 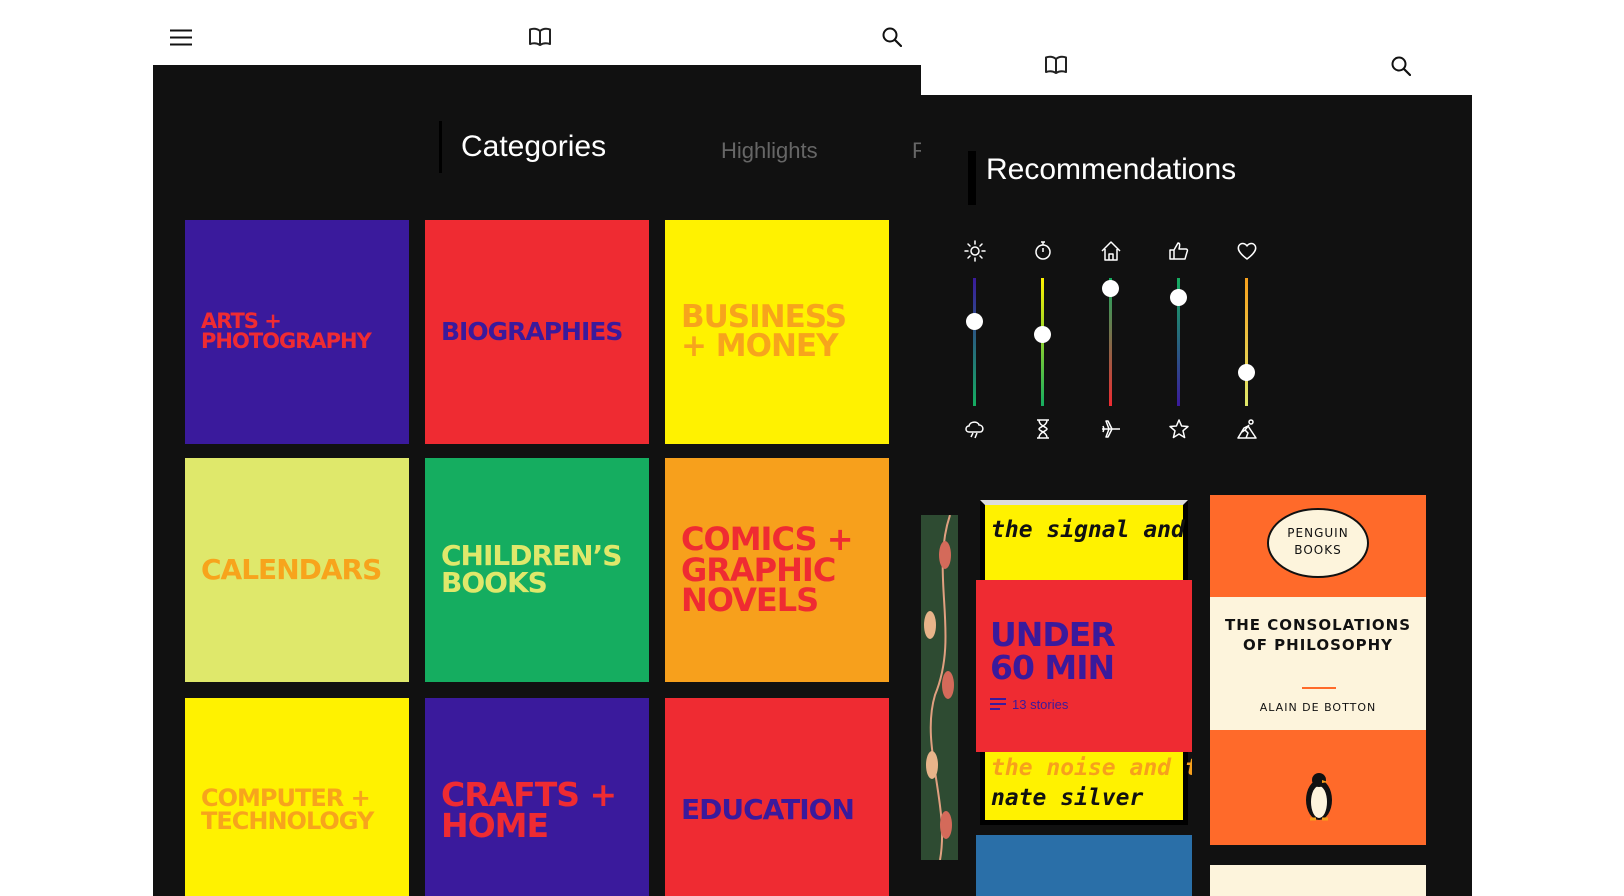 I want to click on category-label: CHILDREN’S BOOKS, so click(x=531, y=569).